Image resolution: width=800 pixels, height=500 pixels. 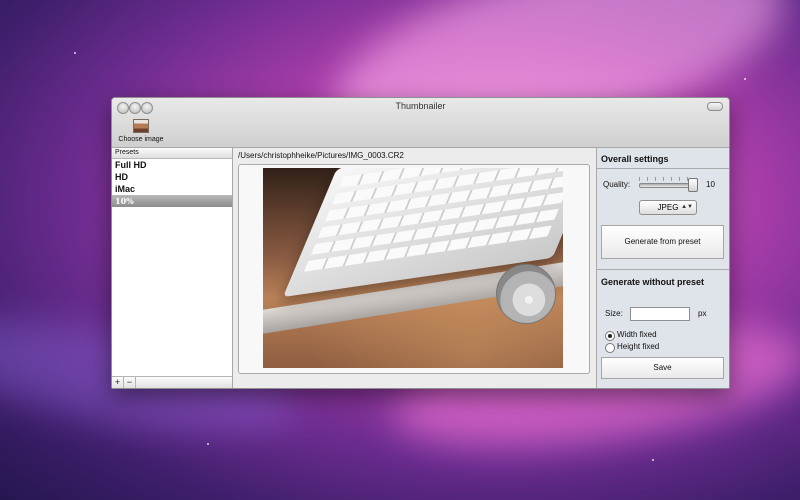 I want to click on keyboard-roller, so click(x=526, y=294).